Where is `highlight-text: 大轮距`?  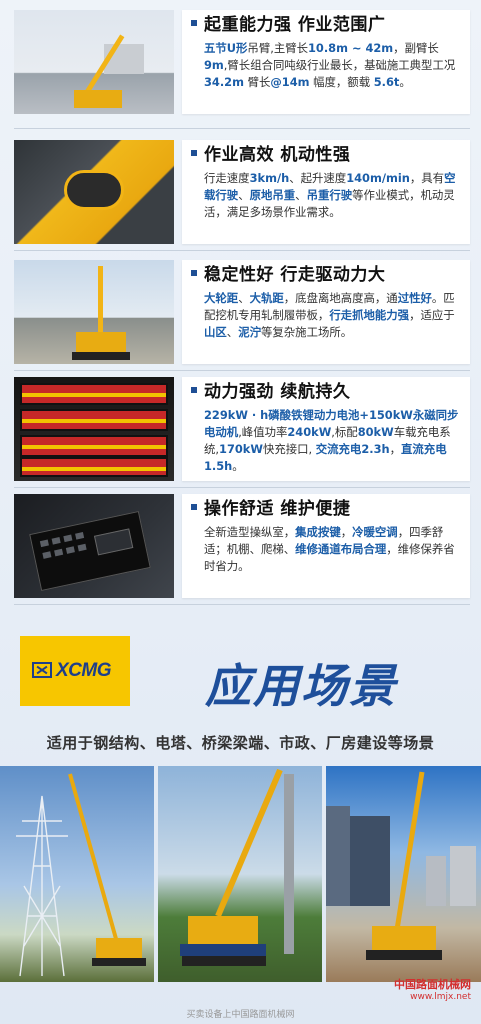 highlight-text: 大轮距 is located at coordinates (221, 298).